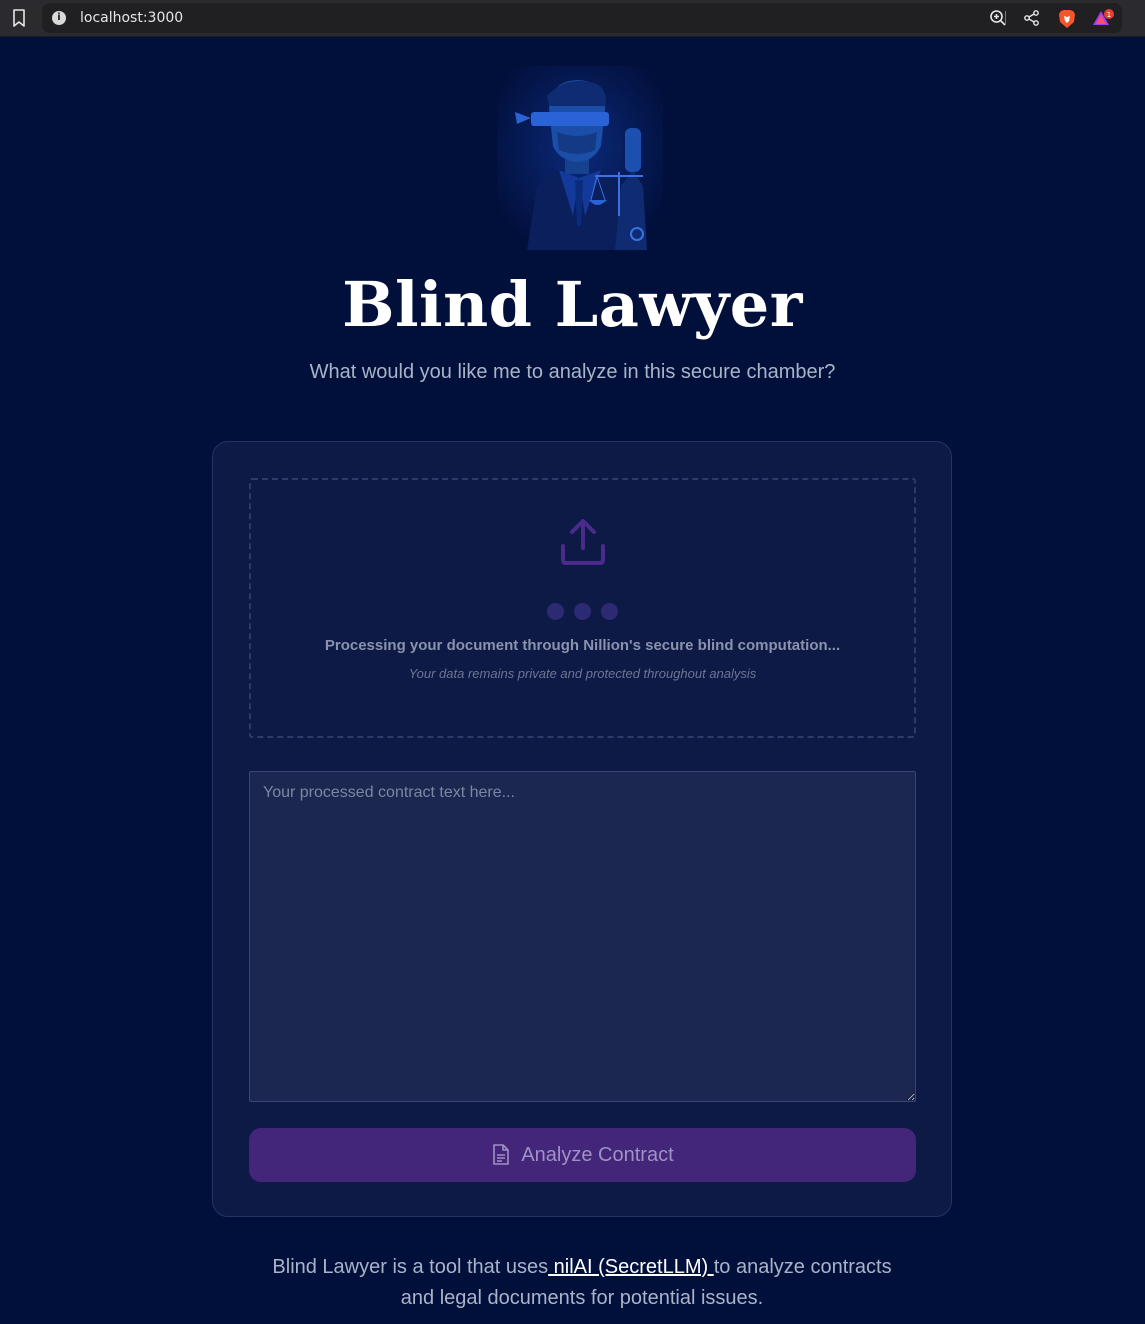  I want to click on loading-indicator, so click(584, 612).